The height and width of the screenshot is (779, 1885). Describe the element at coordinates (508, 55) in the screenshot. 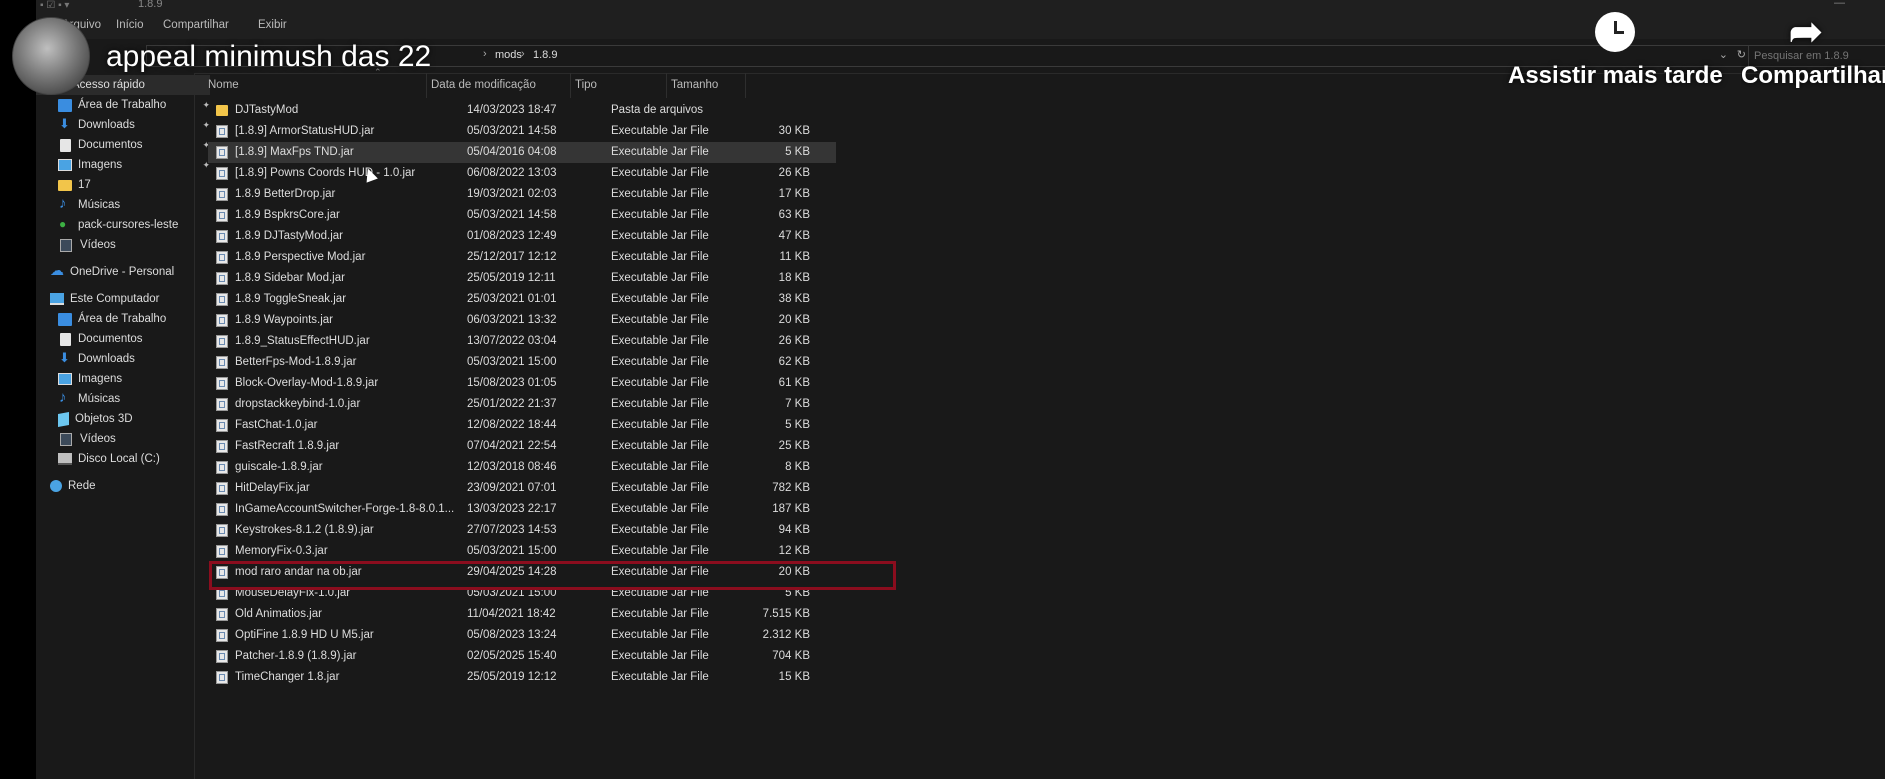

I see `breadcrumb-mods: mods` at that location.